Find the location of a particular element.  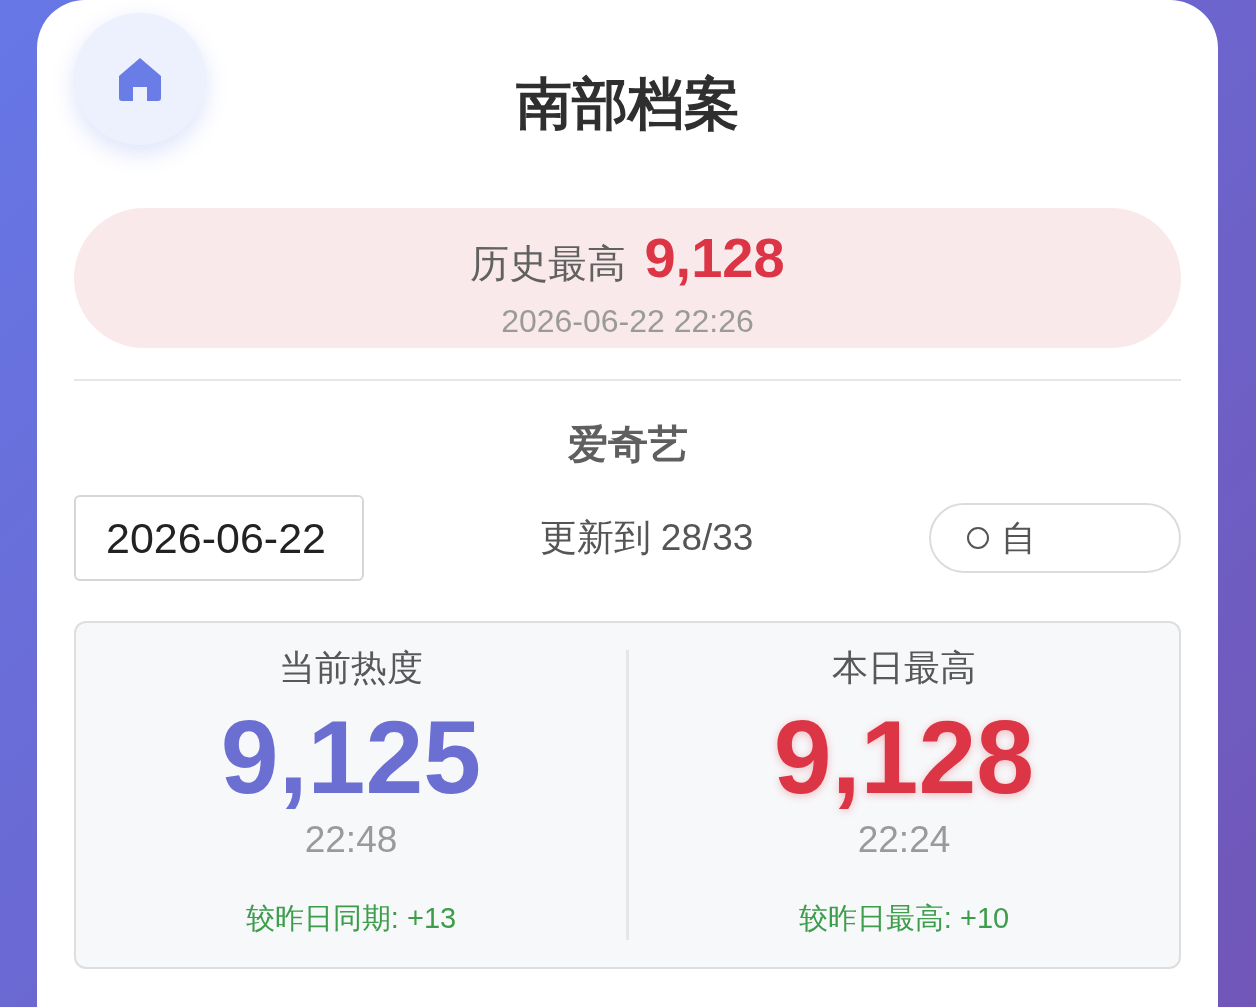

stat-time: 22:48 is located at coordinates (351, 840).